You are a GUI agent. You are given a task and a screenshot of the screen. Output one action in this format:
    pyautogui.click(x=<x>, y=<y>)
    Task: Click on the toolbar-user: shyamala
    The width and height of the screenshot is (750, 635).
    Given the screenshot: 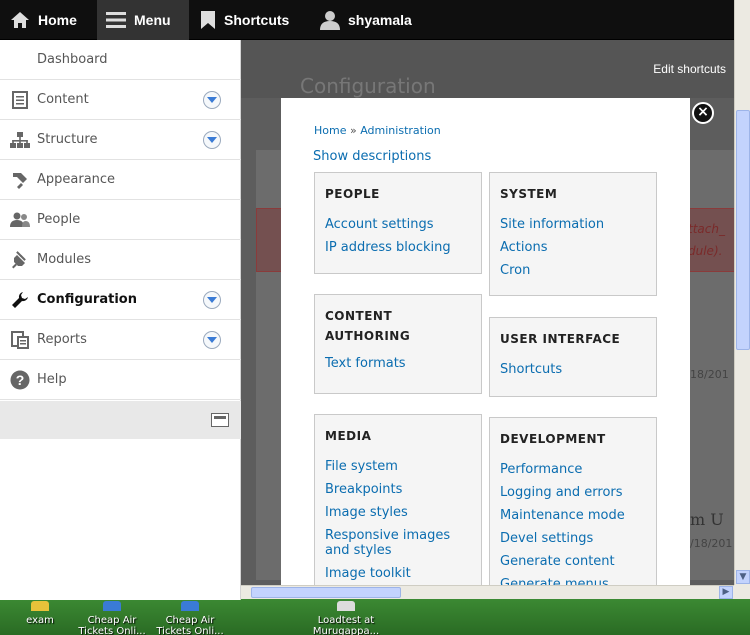 What is the action you would take?
    pyautogui.click(x=366, y=20)
    